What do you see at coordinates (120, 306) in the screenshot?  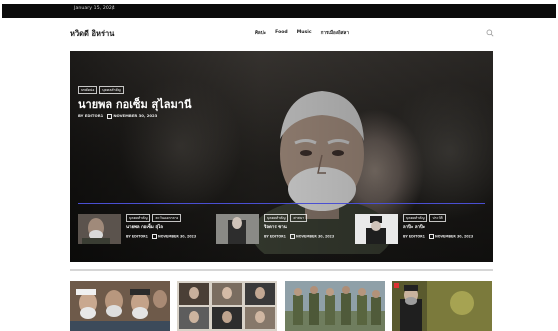 I see `article-photo-group-elders` at bounding box center [120, 306].